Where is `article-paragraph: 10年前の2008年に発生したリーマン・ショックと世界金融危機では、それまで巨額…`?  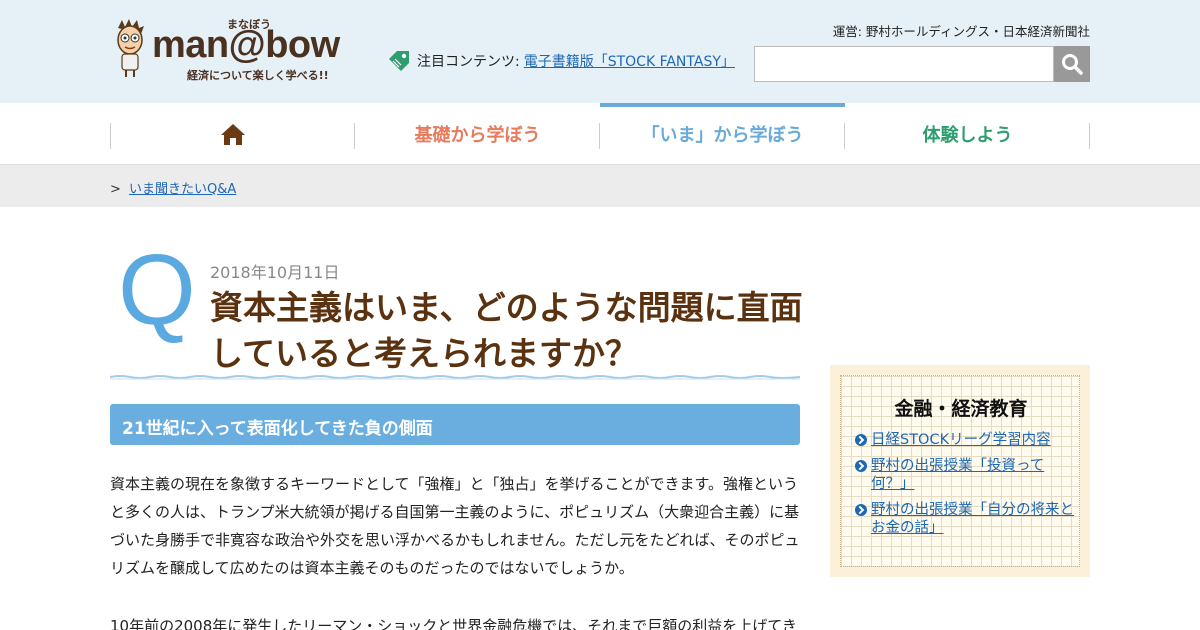
article-paragraph: 10年前の2008年に発生したリーマン・ショックと世界金融危機では、それまで巨額… is located at coordinates (453, 623).